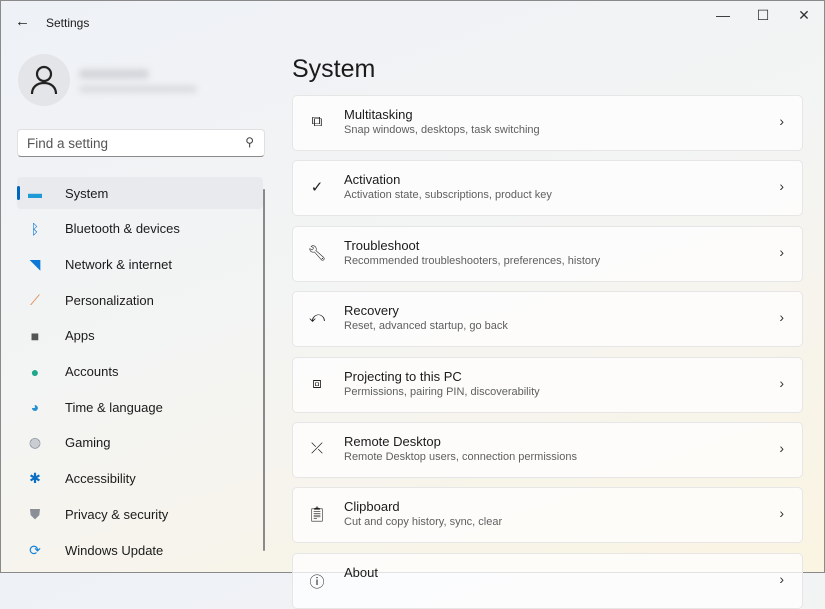 This screenshot has width=825, height=609. What do you see at coordinates (35, 549) in the screenshot?
I see `update-icon: ⟳` at bounding box center [35, 549].